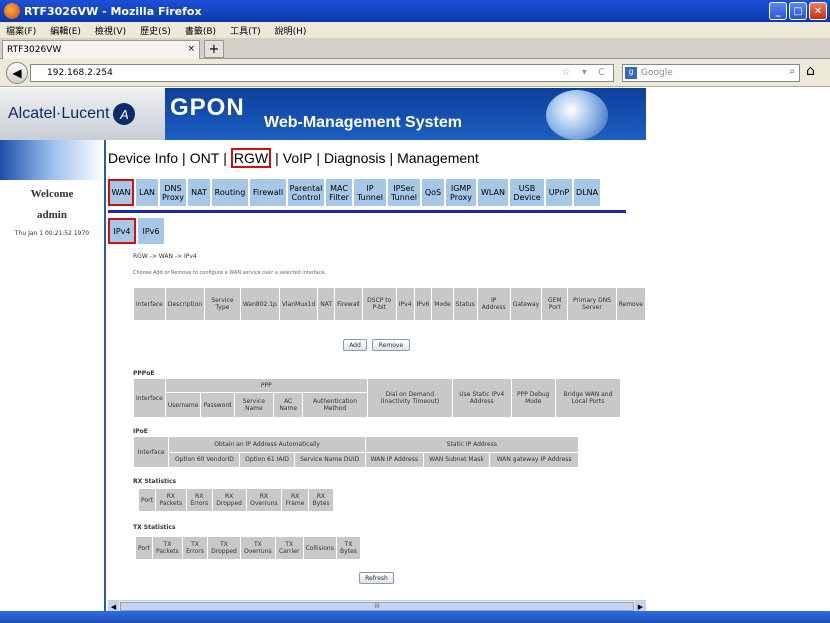  What do you see at coordinates (298, 158) in the screenshot?
I see `nav-voip: VoIP` at bounding box center [298, 158].